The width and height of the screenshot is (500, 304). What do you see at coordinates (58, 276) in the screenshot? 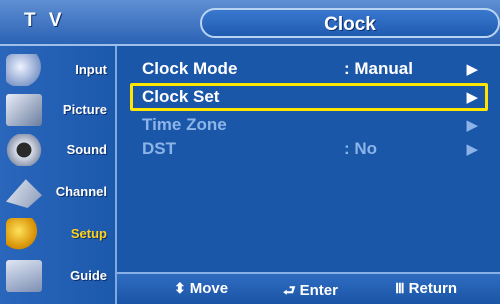
I see `sidebar-item-guide: Guide` at bounding box center [58, 276].